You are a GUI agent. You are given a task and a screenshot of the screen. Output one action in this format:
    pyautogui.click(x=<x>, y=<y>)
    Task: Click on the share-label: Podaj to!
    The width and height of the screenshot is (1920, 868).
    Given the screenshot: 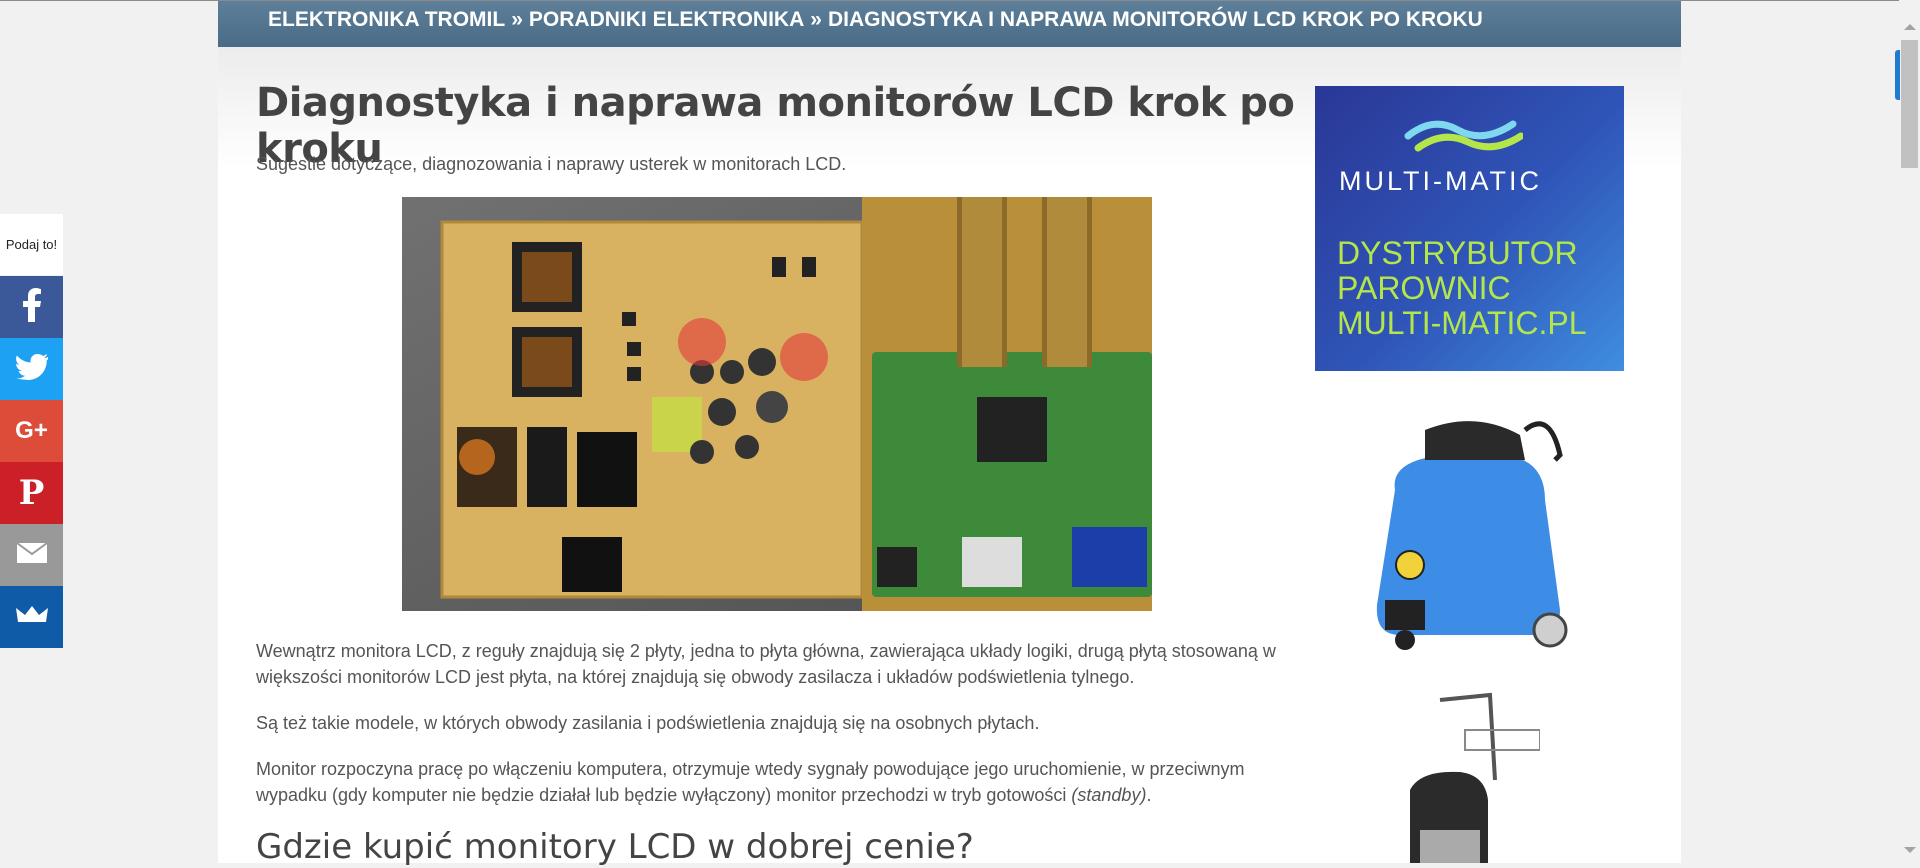 What is the action you would take?
    pyautogui.click(x=31, y=244)
    